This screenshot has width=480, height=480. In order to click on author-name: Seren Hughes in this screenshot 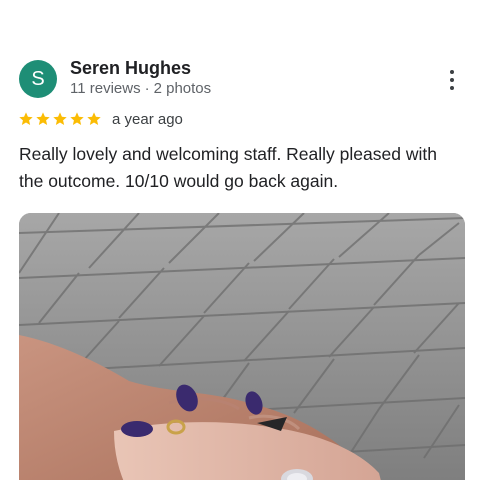, I will do `click(130, 68)`.